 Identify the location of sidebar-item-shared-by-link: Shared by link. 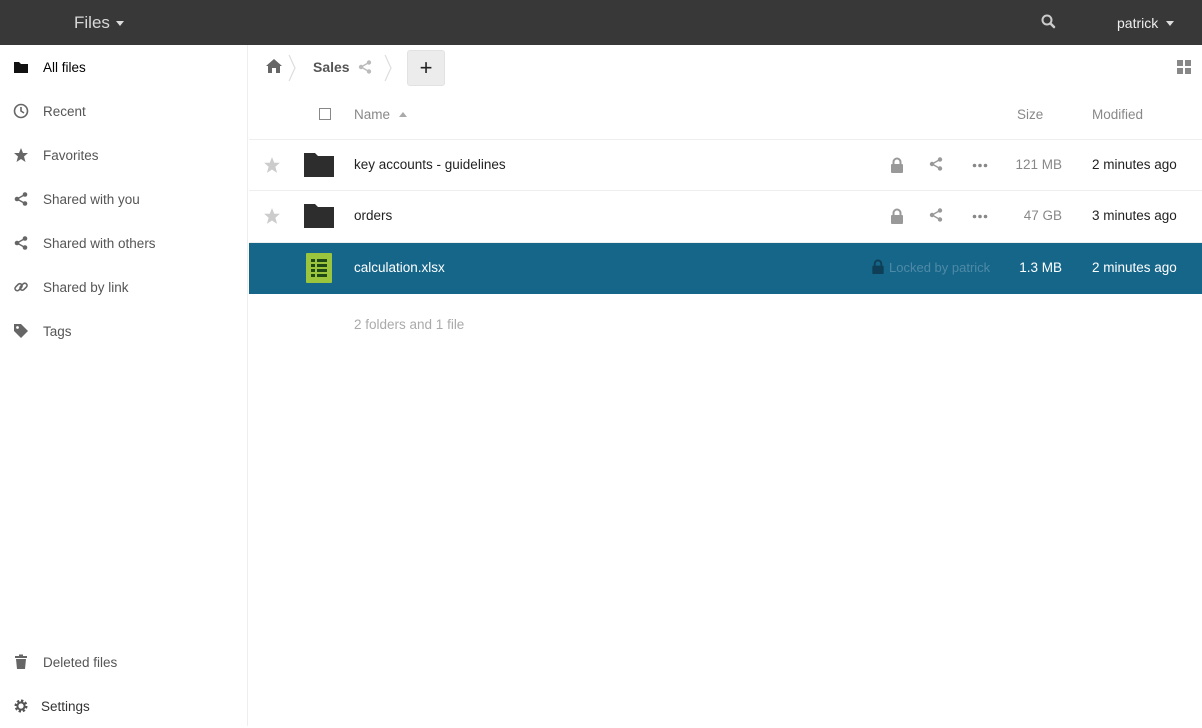
(124, 287).